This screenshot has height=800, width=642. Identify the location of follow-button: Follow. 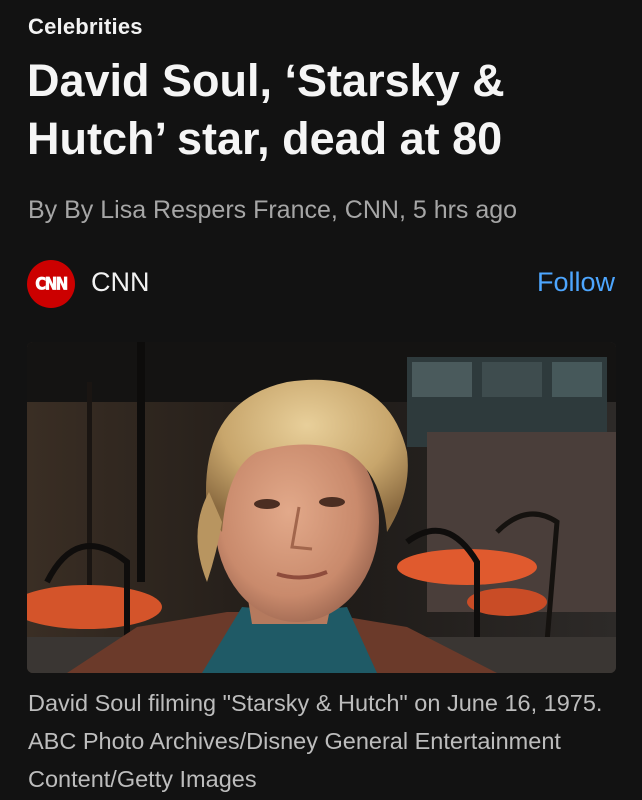
(576, 282).